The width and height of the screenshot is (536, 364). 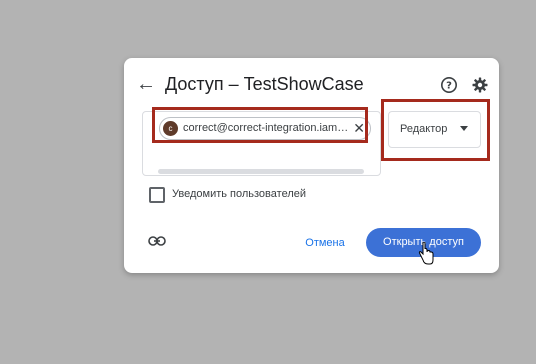 I want to click on highlight-box-role, so click(x=435, y=130).